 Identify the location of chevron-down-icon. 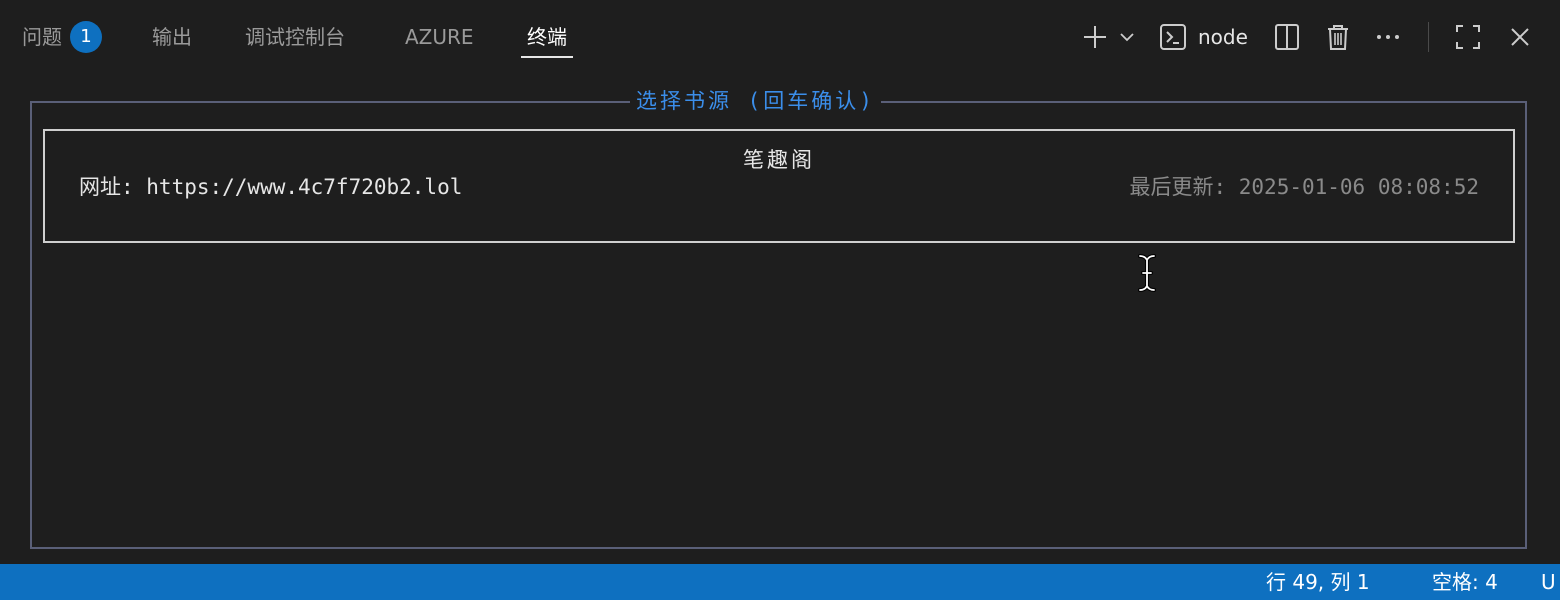
(1127, 37).